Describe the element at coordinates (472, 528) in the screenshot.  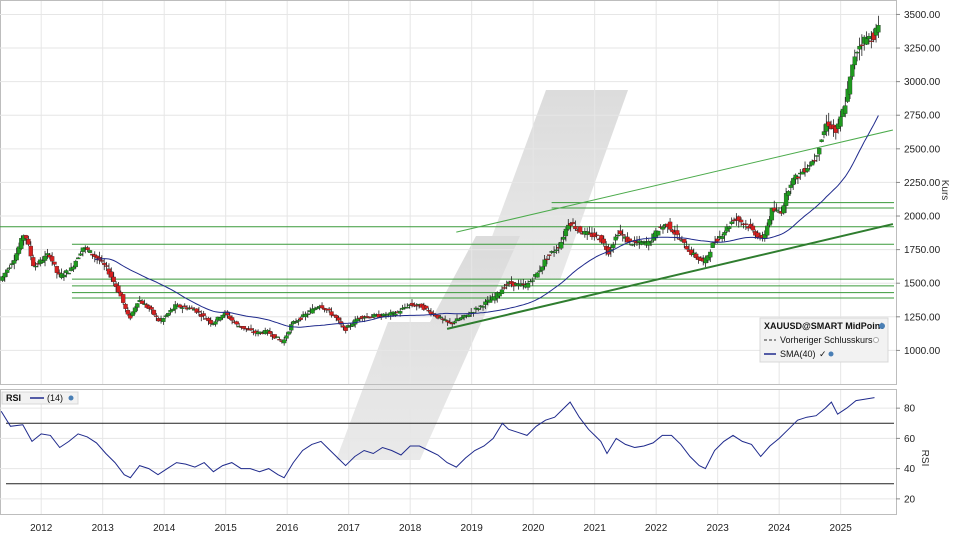
I see `x-tick-label: 2019` at that location.